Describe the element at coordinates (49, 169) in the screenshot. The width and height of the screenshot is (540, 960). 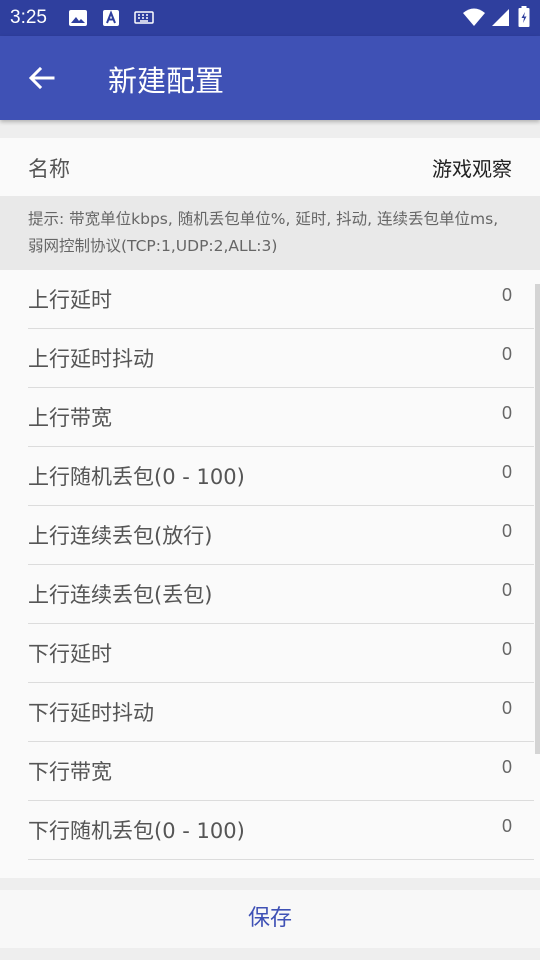
I see `name-field-label: 名称` at that location.